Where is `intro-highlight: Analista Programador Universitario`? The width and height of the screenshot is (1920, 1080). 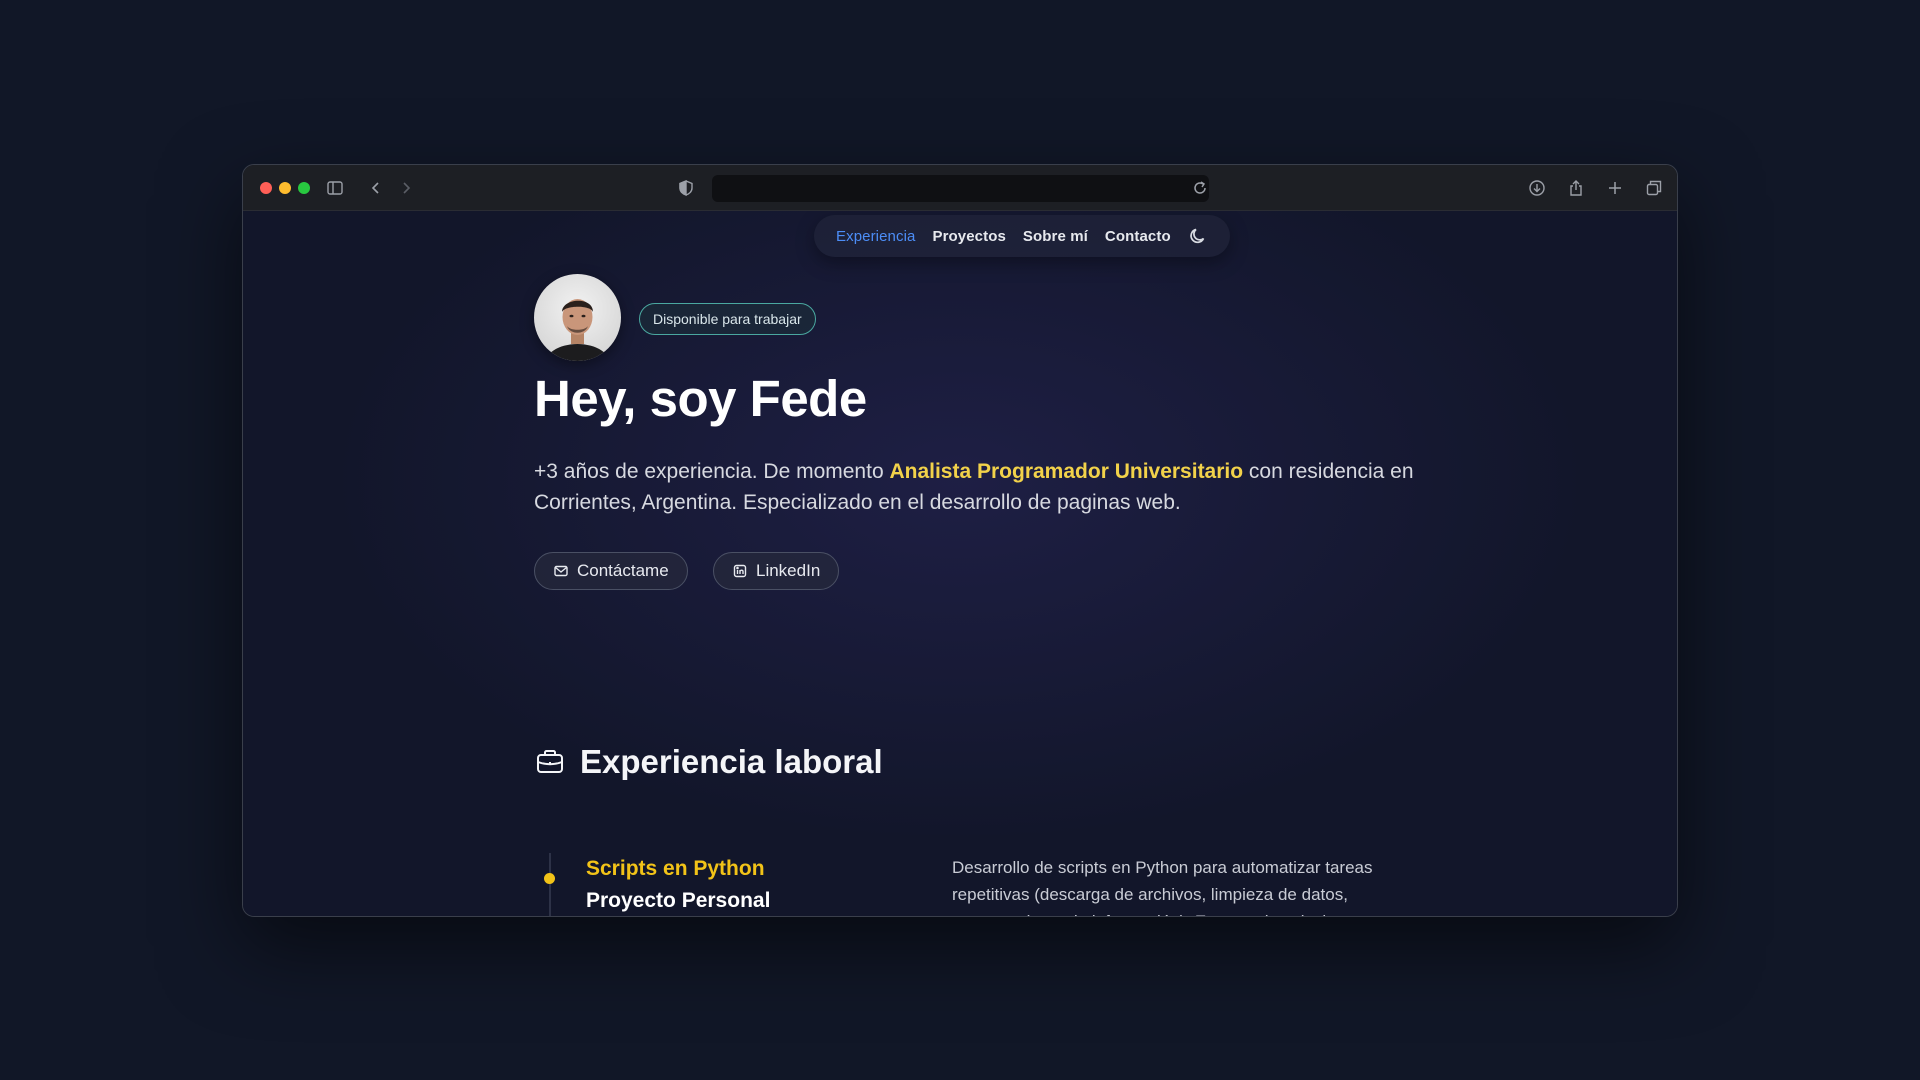
intro-highlight: Analista Programador Universitario is located at coordinates (1066, 471).